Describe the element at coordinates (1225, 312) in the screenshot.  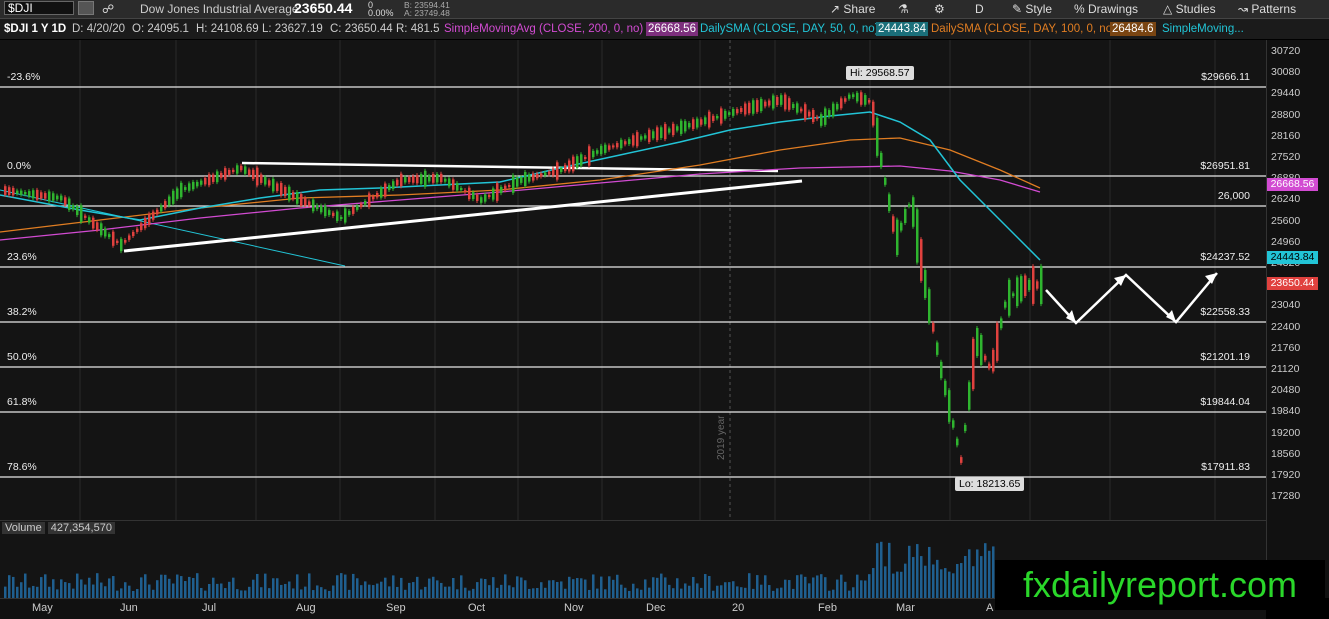
I see `fib-price-label: $22558.33` at that location.